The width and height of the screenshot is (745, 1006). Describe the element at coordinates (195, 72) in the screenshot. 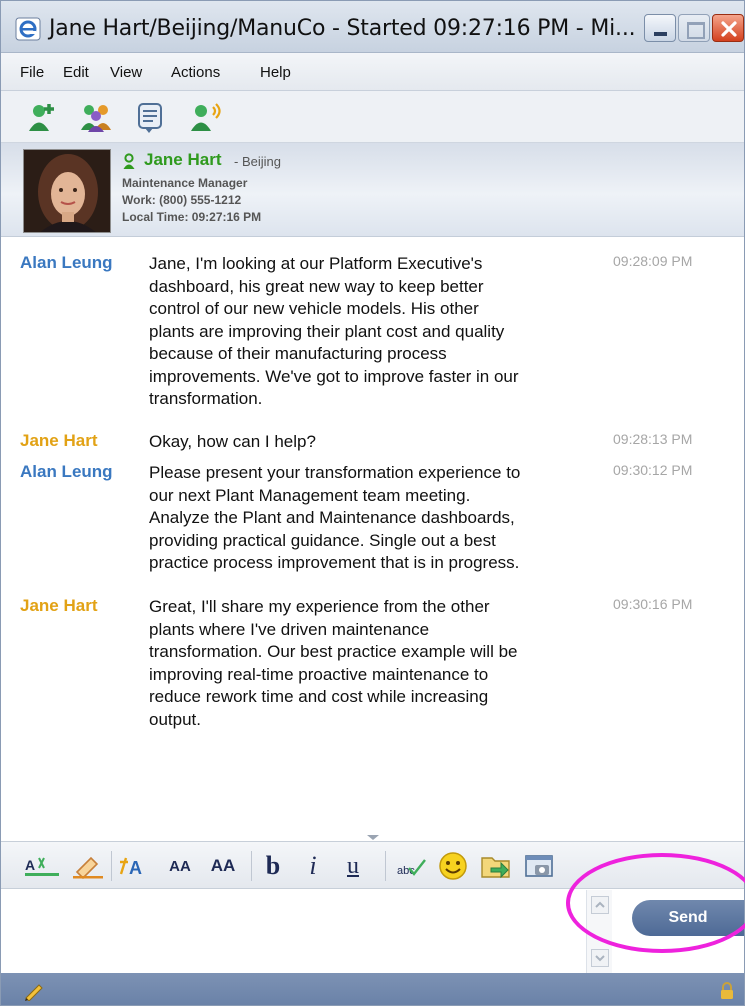

I see `menu-actions: Actions` at that location.